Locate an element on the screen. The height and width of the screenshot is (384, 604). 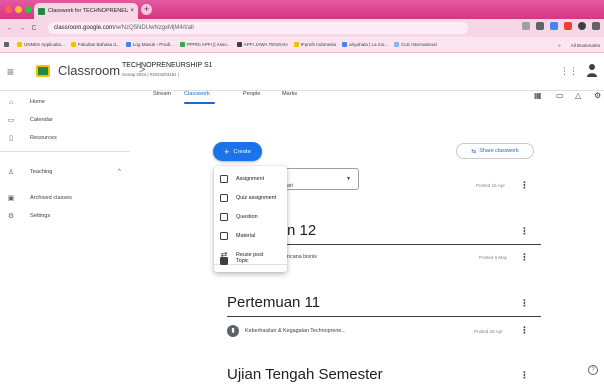
sidebar-item-resources: ▯ Resources is located at coordinates (67, 138).